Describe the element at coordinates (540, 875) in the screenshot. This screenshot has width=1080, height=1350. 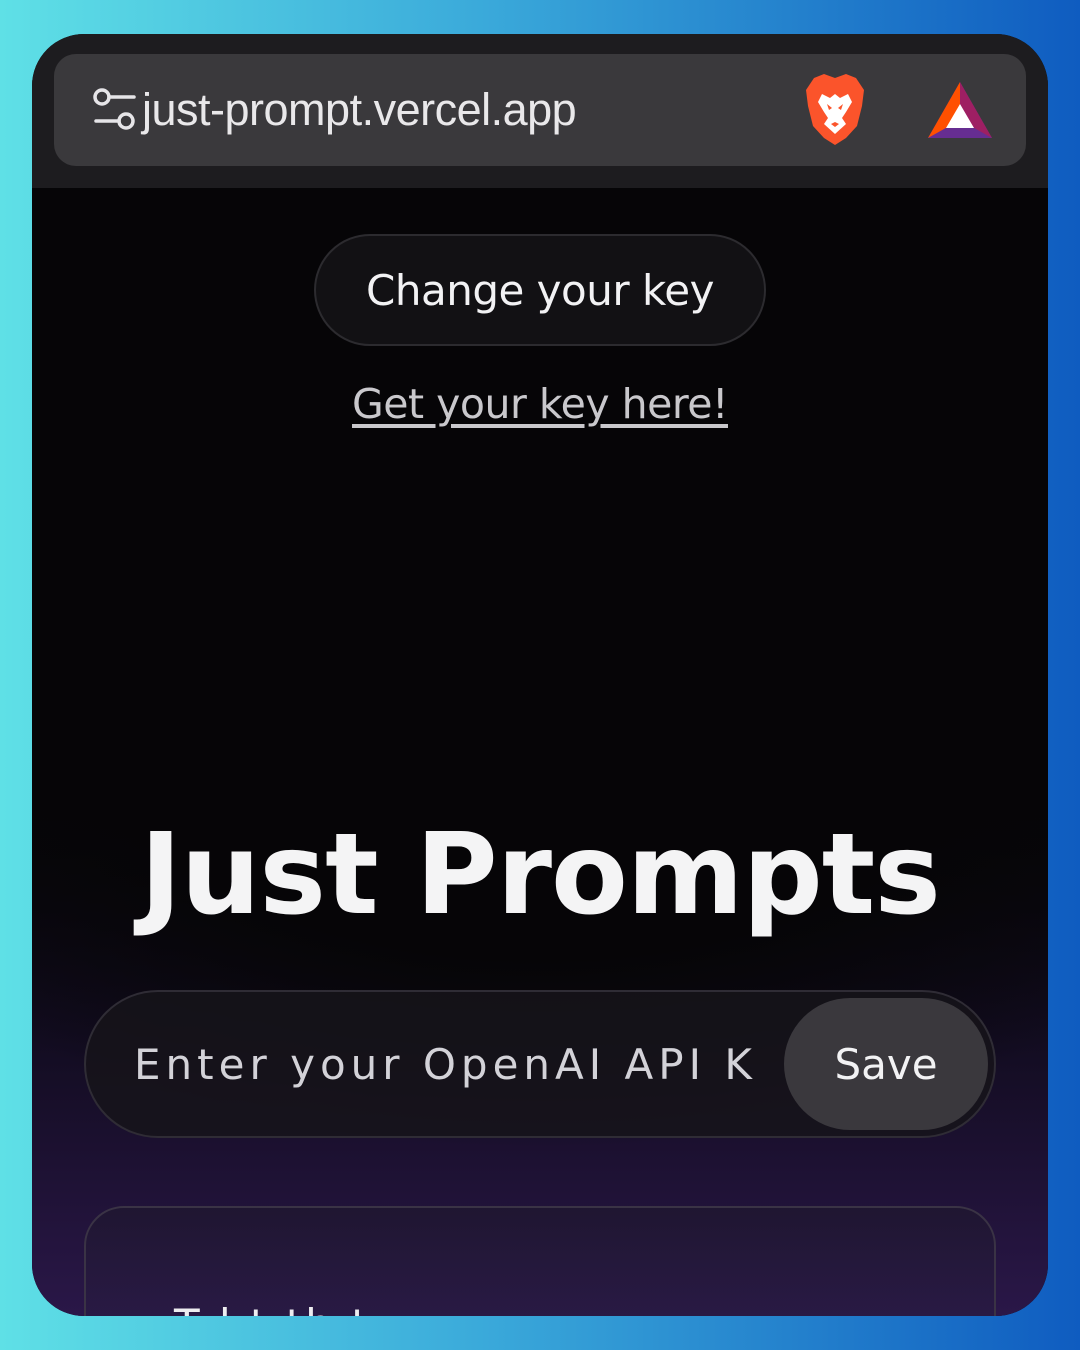
I see `page-title: Just Prompts` at that location.